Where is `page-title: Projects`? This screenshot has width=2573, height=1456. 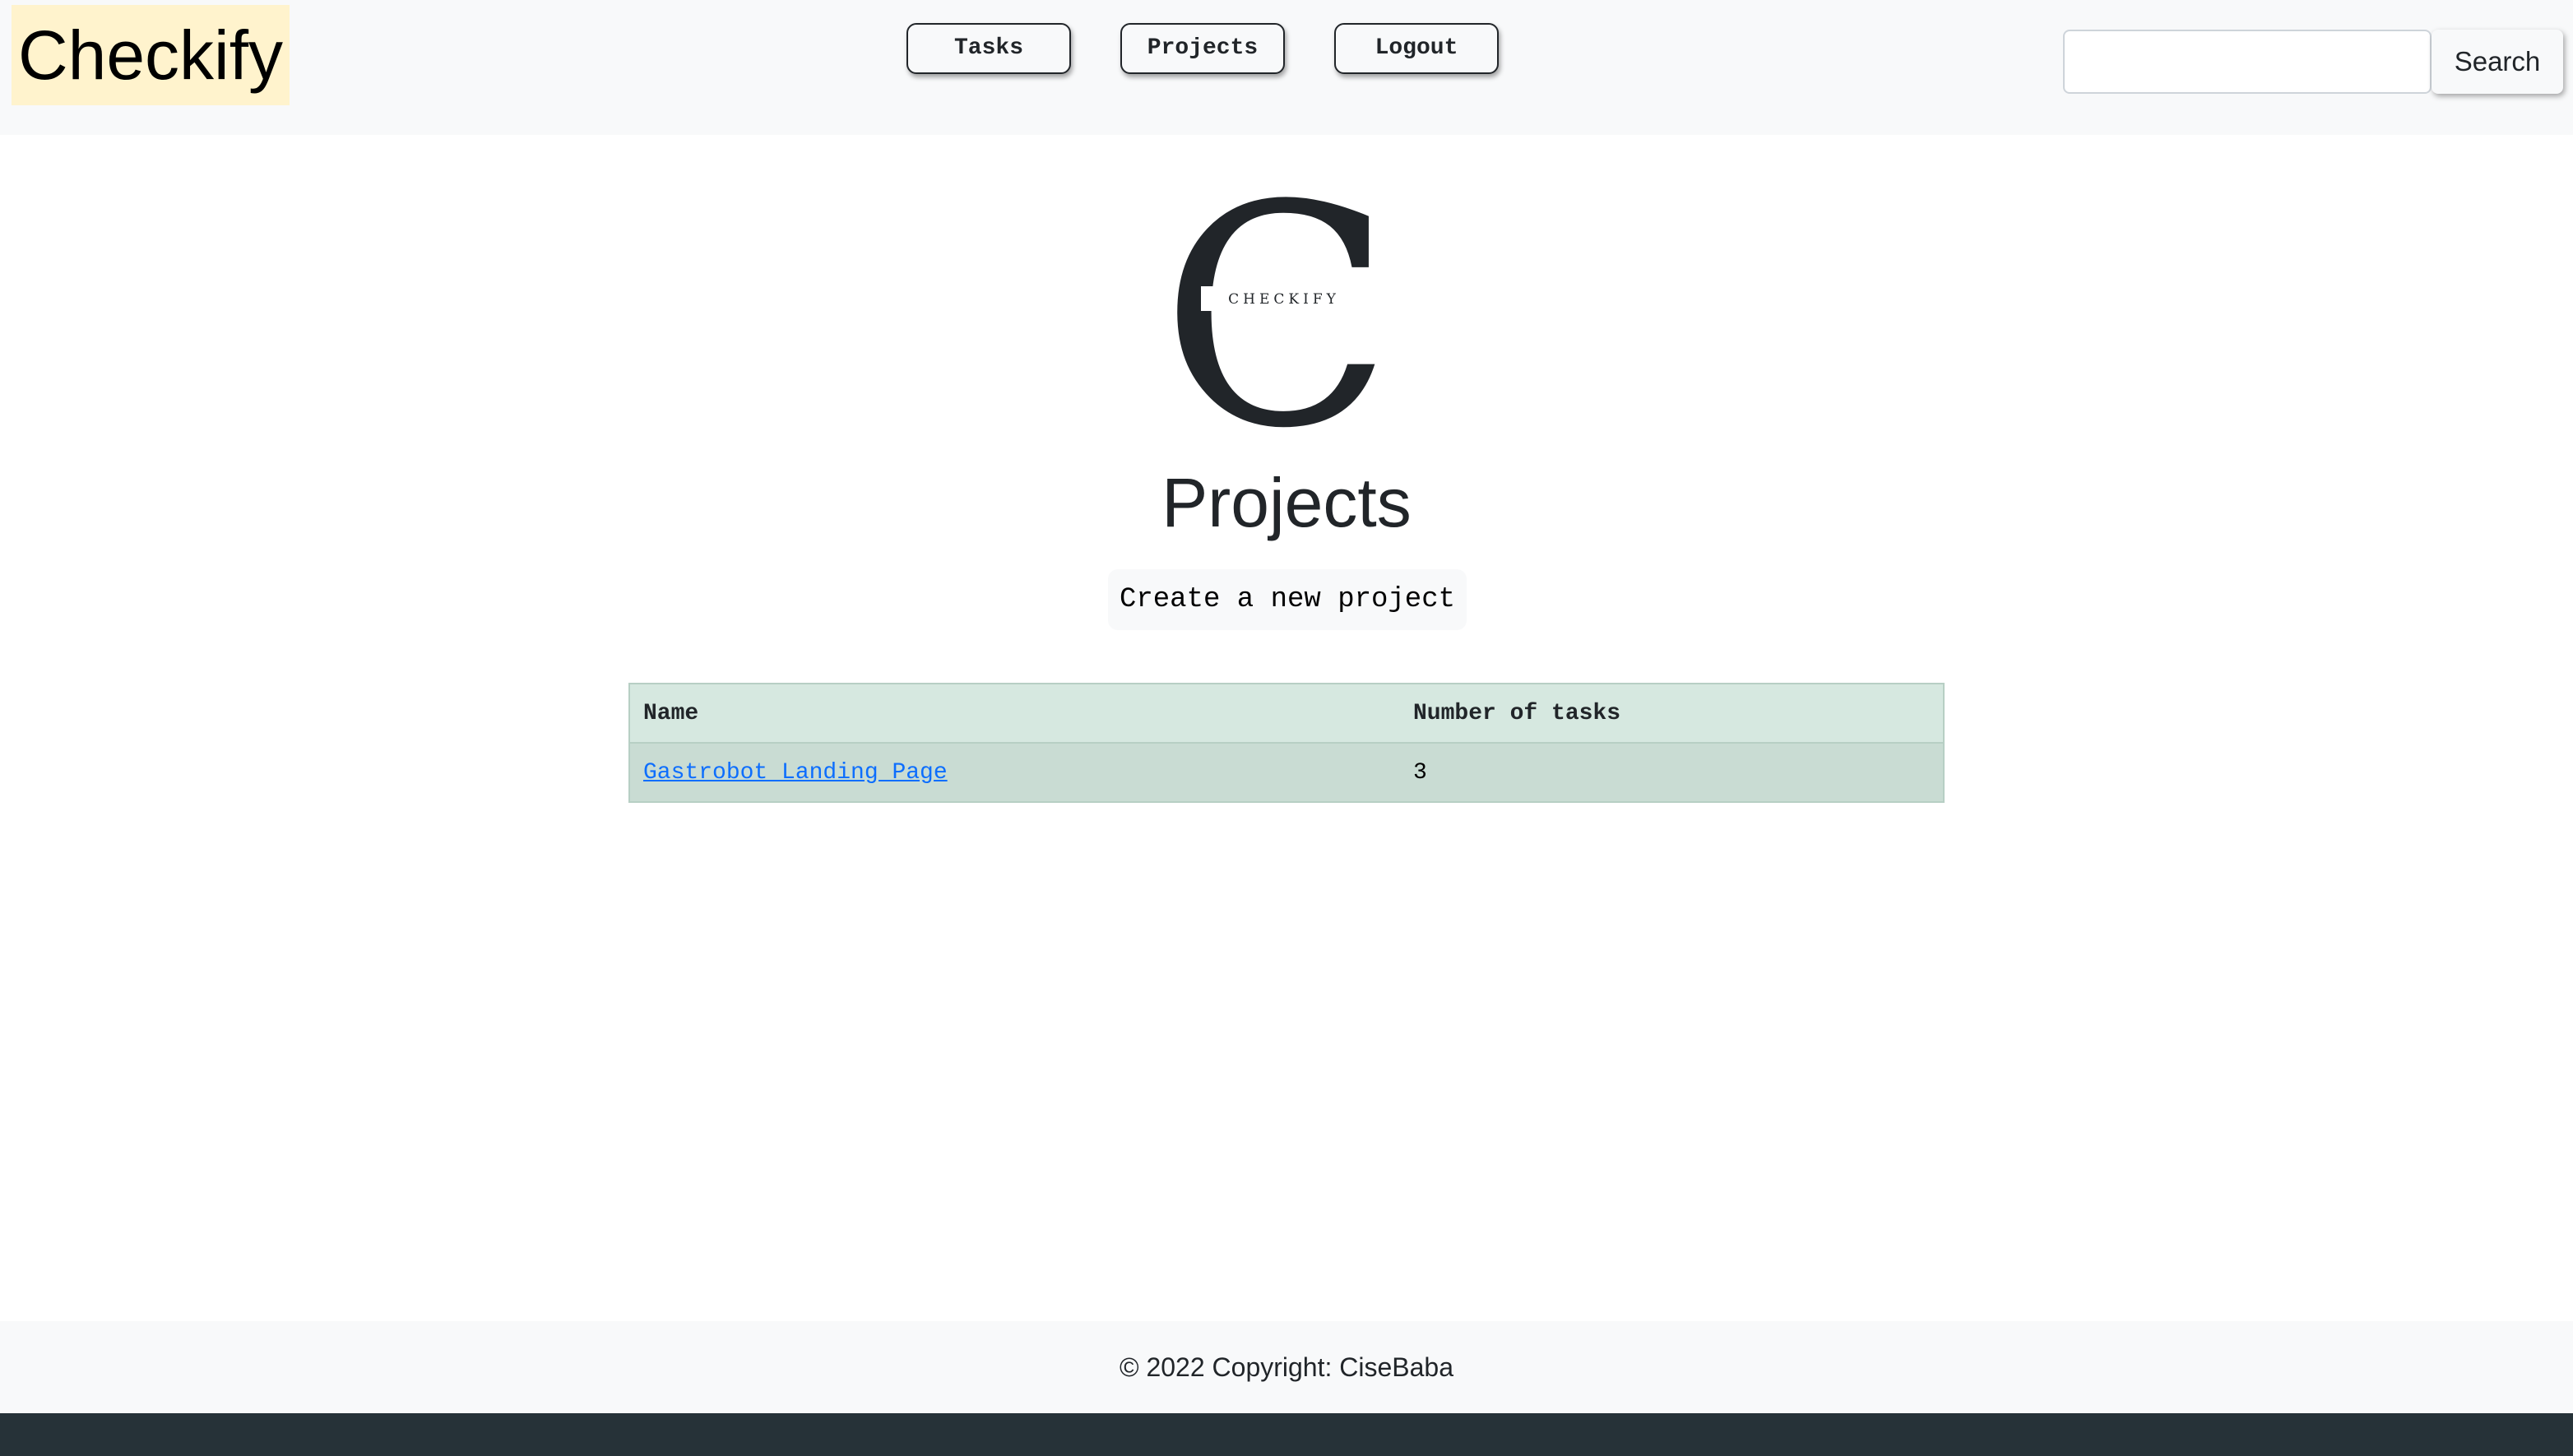 page-title: Projects is located at coordinates (1287, 502).